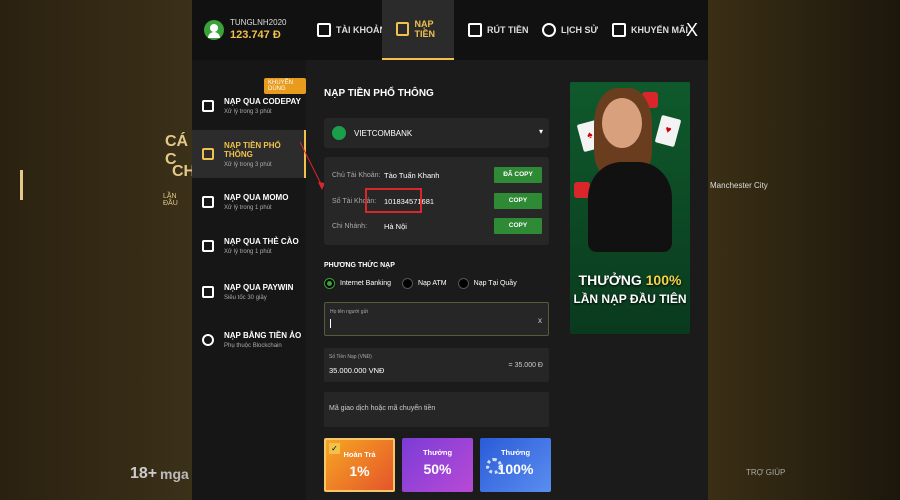 Image resolution: width=900 pixels, height=500 pixels. What do you see at coordinates (540, 320) in the screenshot?
I see `clear-icon: x` at bounding box center [540, 320].